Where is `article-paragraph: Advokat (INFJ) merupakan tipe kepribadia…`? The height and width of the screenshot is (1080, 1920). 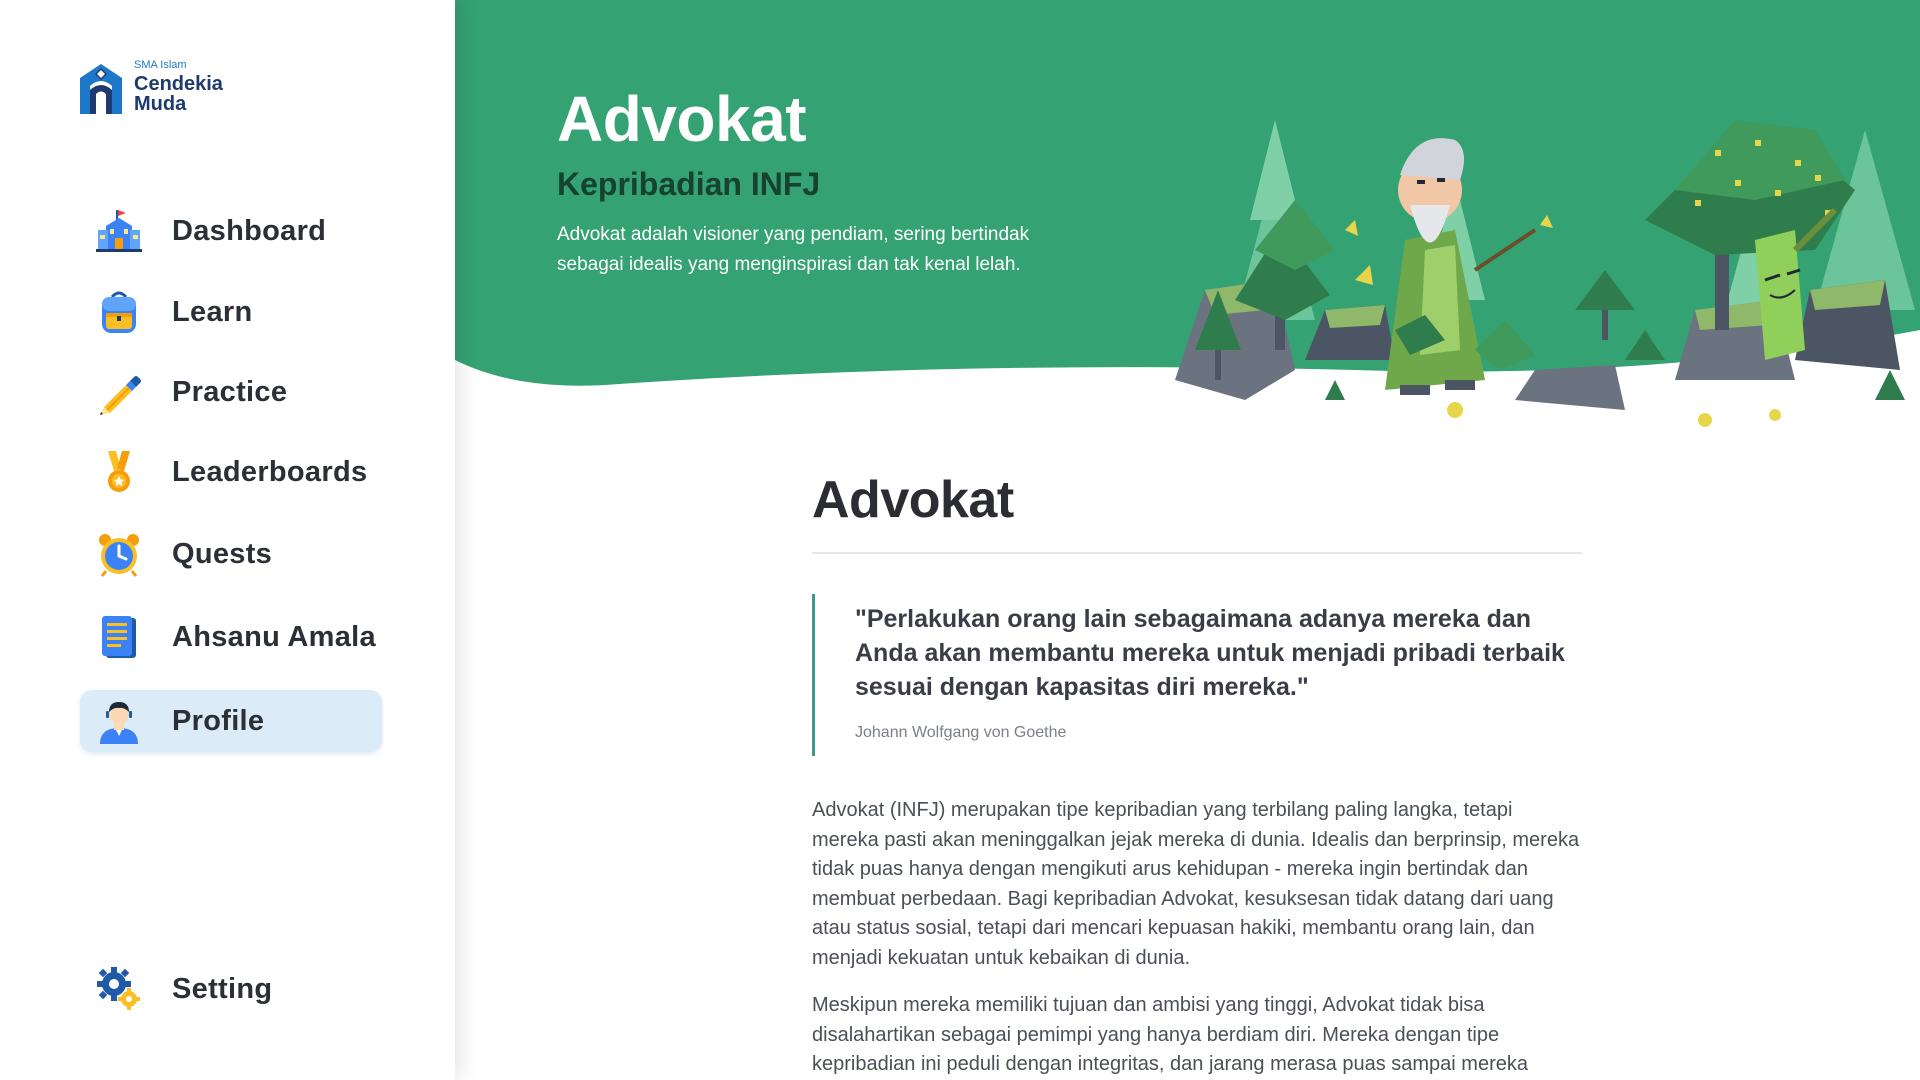 article-paragraph: Advokat (INFJ) merupakan tipe kepribadia… is located at coordinates (1196, 884).